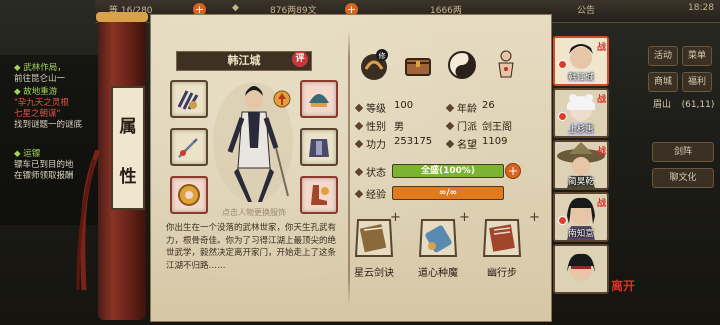 This screenshot has height=325, width=720. What do you see at coordinates (680, 118) in the screenshot?
I see `game-side-menu: 活动 菜单 商城 福利 眉山 (61,11) 剑阵 聊文化` at bounding box center [680, 118].